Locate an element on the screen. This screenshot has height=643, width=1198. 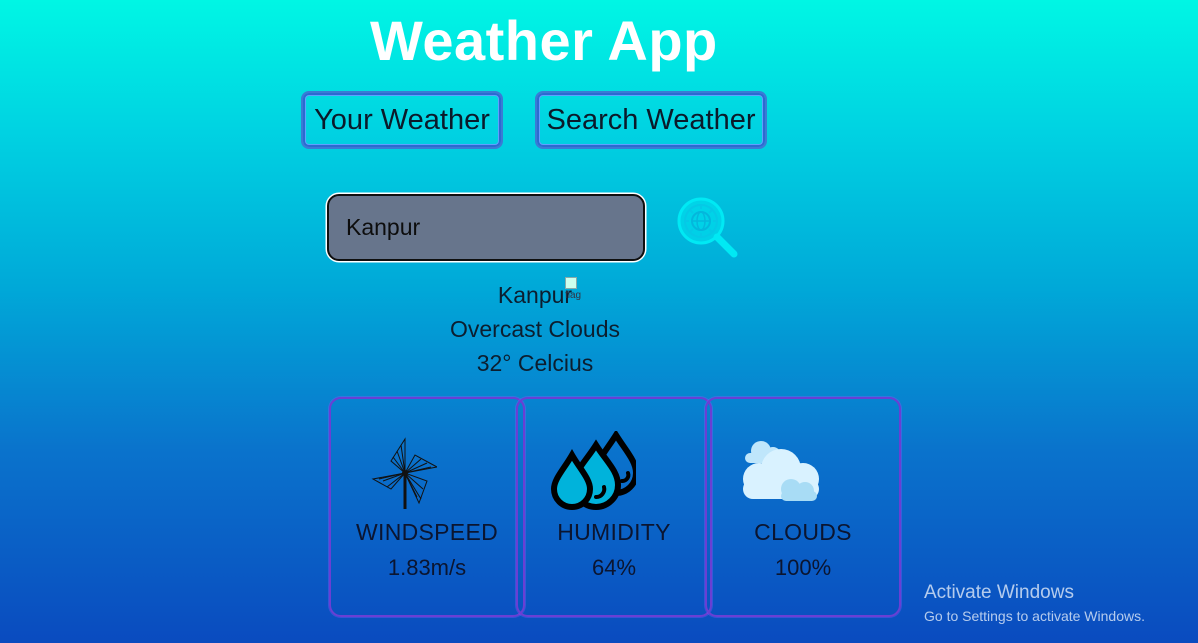
watermark-title: Activate Windows is located at coordinates (999, 592).